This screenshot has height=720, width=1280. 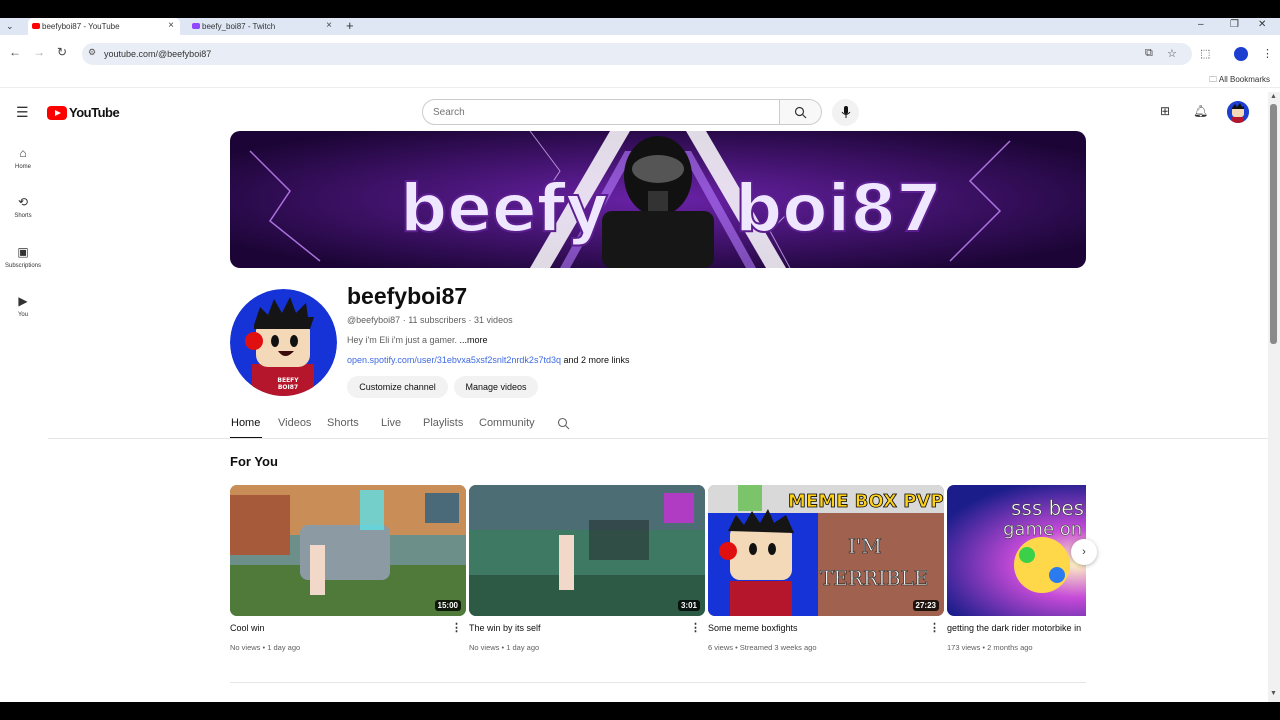 What do you see at coordinates (39, 52) in the screenshot?
I see `forward-icon: →` at bounding box center [39, 52].